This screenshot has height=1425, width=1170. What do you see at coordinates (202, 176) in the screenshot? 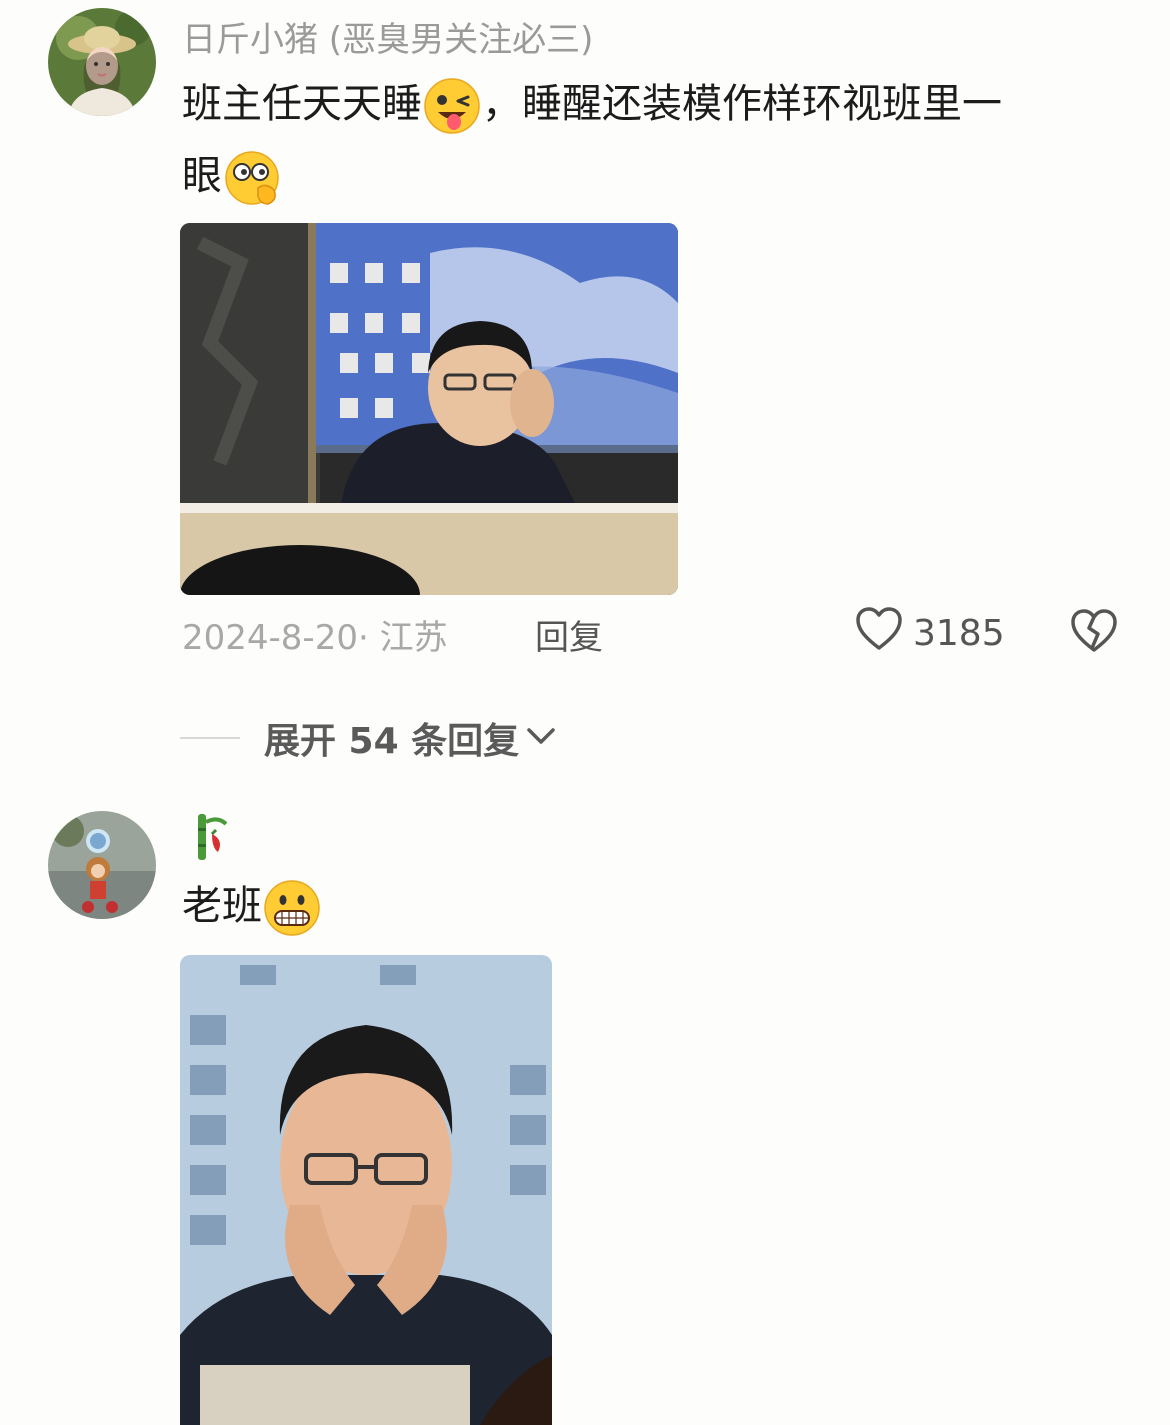
I see `comment-text-part: 眼` at bounding box center [202, 176].